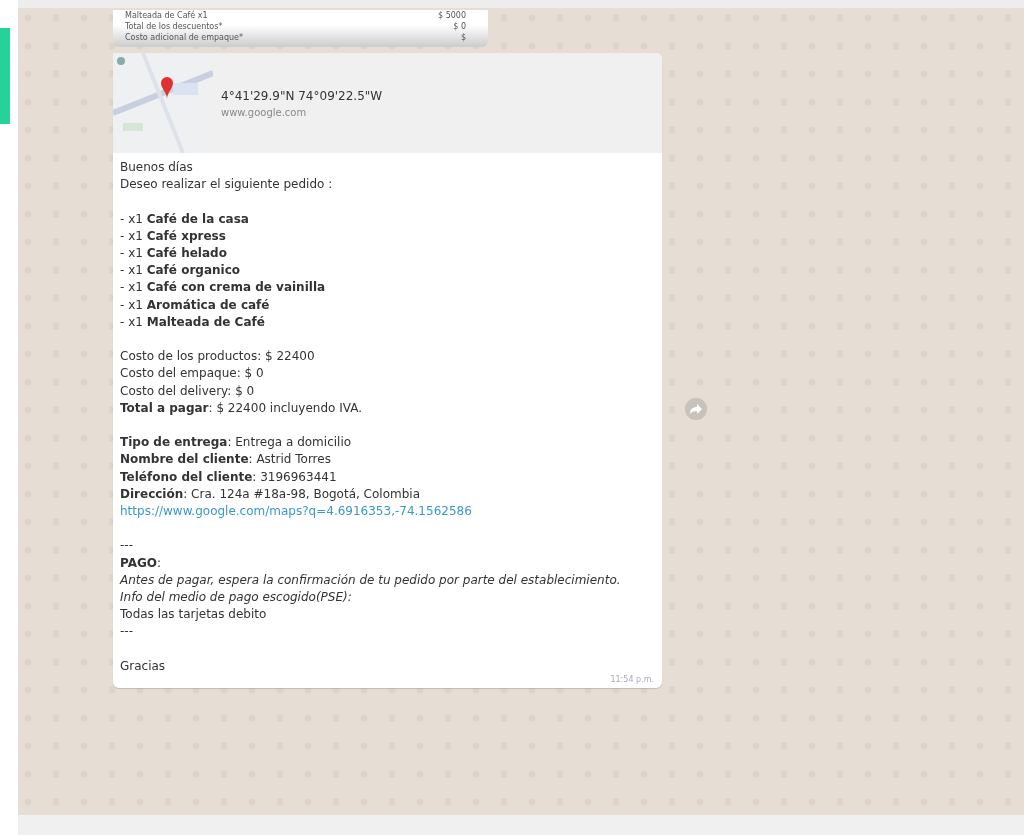  I want to click on message-text: - x1 Café de la casa, so click(184, 219).